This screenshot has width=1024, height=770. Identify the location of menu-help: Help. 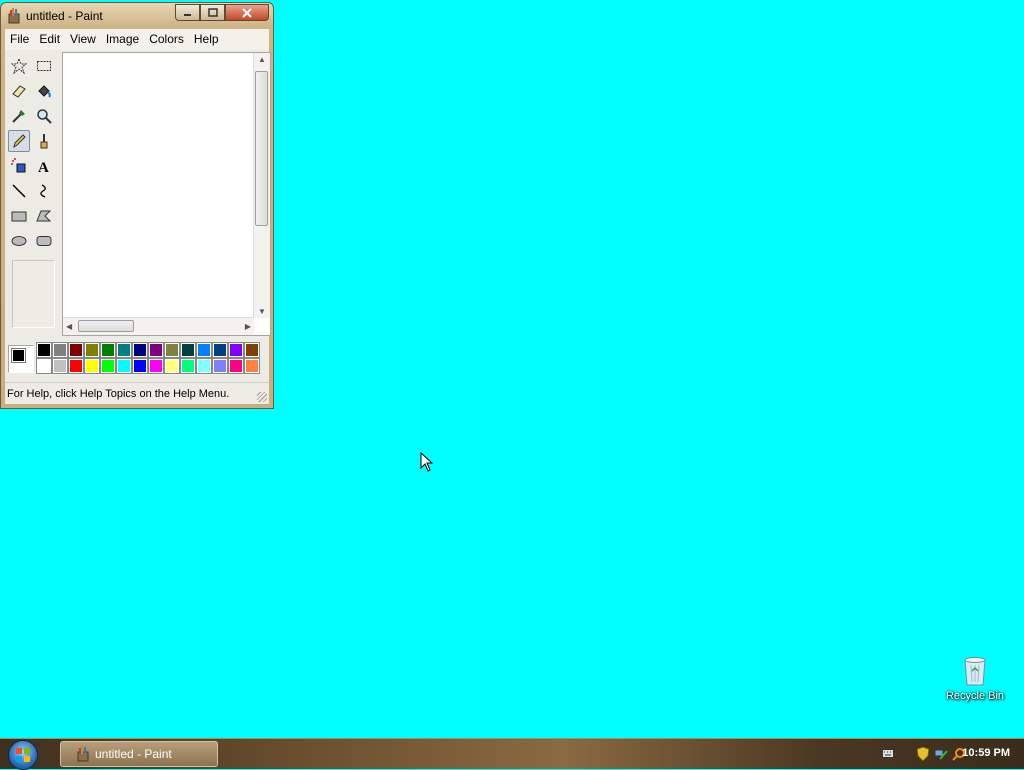
(206, 39).